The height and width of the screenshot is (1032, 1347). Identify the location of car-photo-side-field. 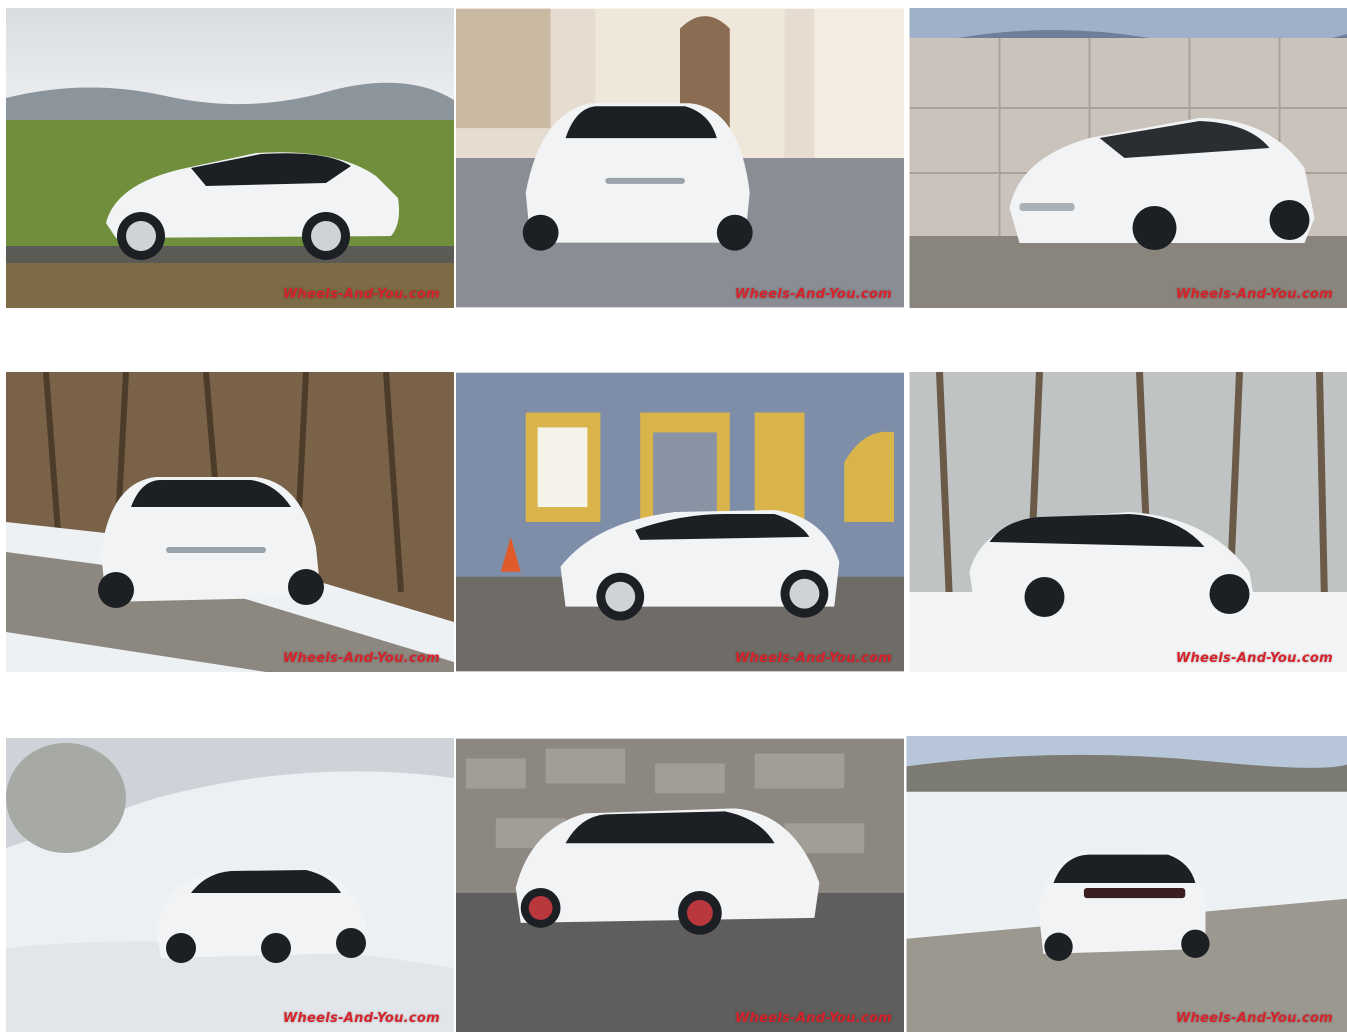
(230, 158).